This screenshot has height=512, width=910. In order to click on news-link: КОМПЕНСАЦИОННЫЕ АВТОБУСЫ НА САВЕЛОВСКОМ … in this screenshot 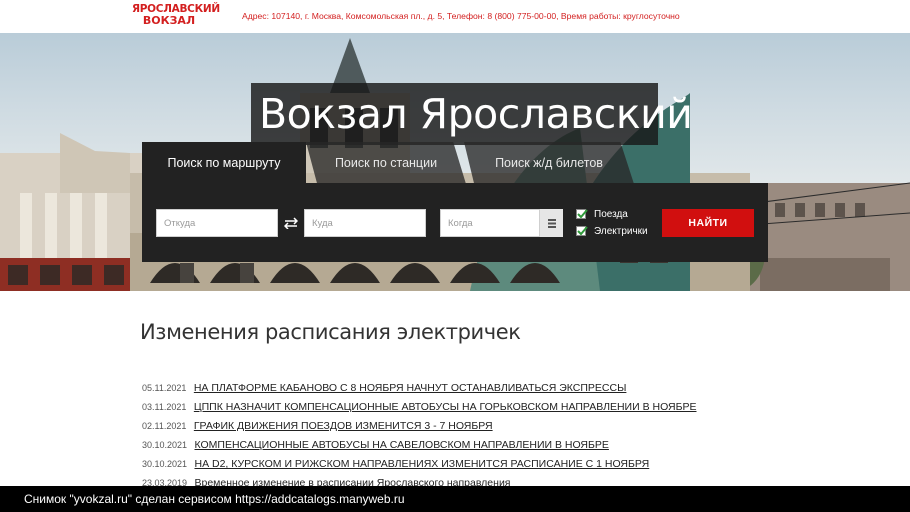, I will do `click(402, 445)`.